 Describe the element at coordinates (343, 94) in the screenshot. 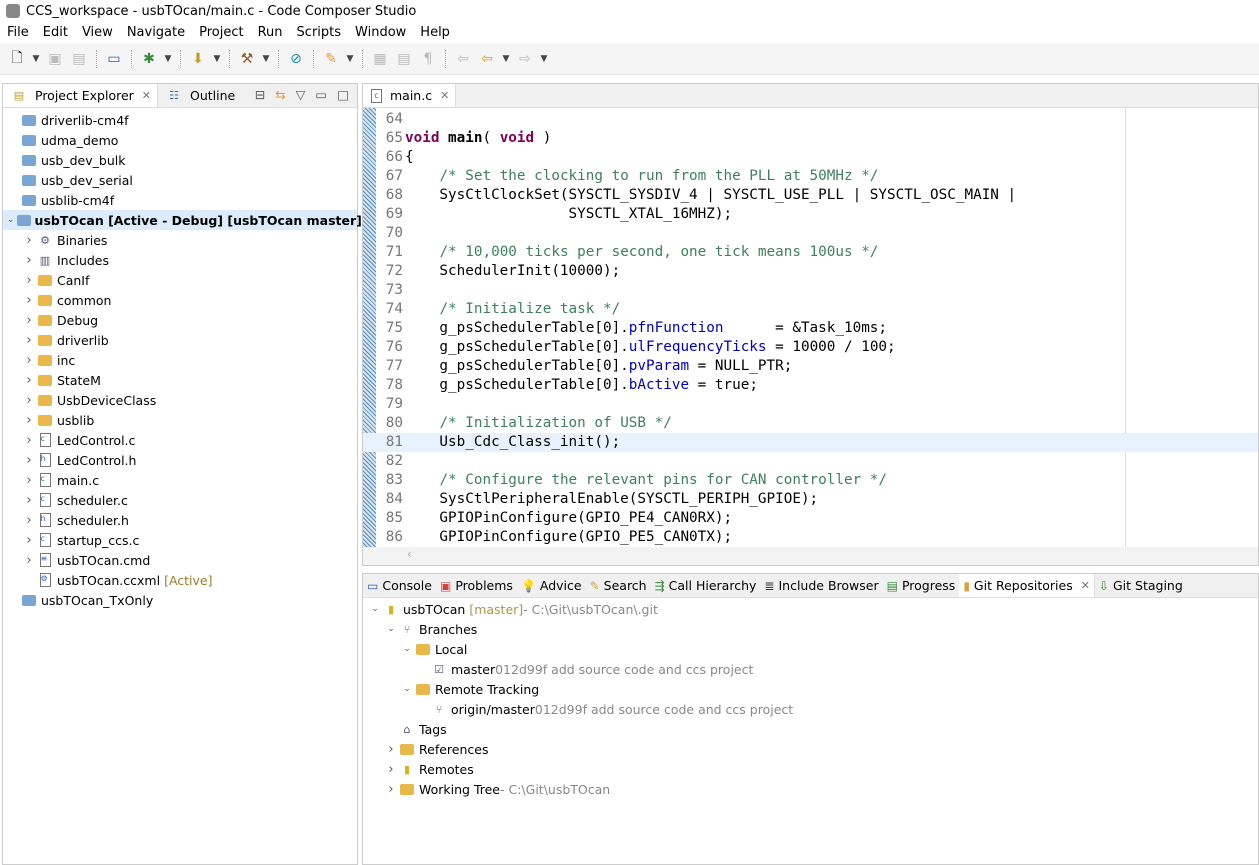

I see `maximize-icon: □` at that location.